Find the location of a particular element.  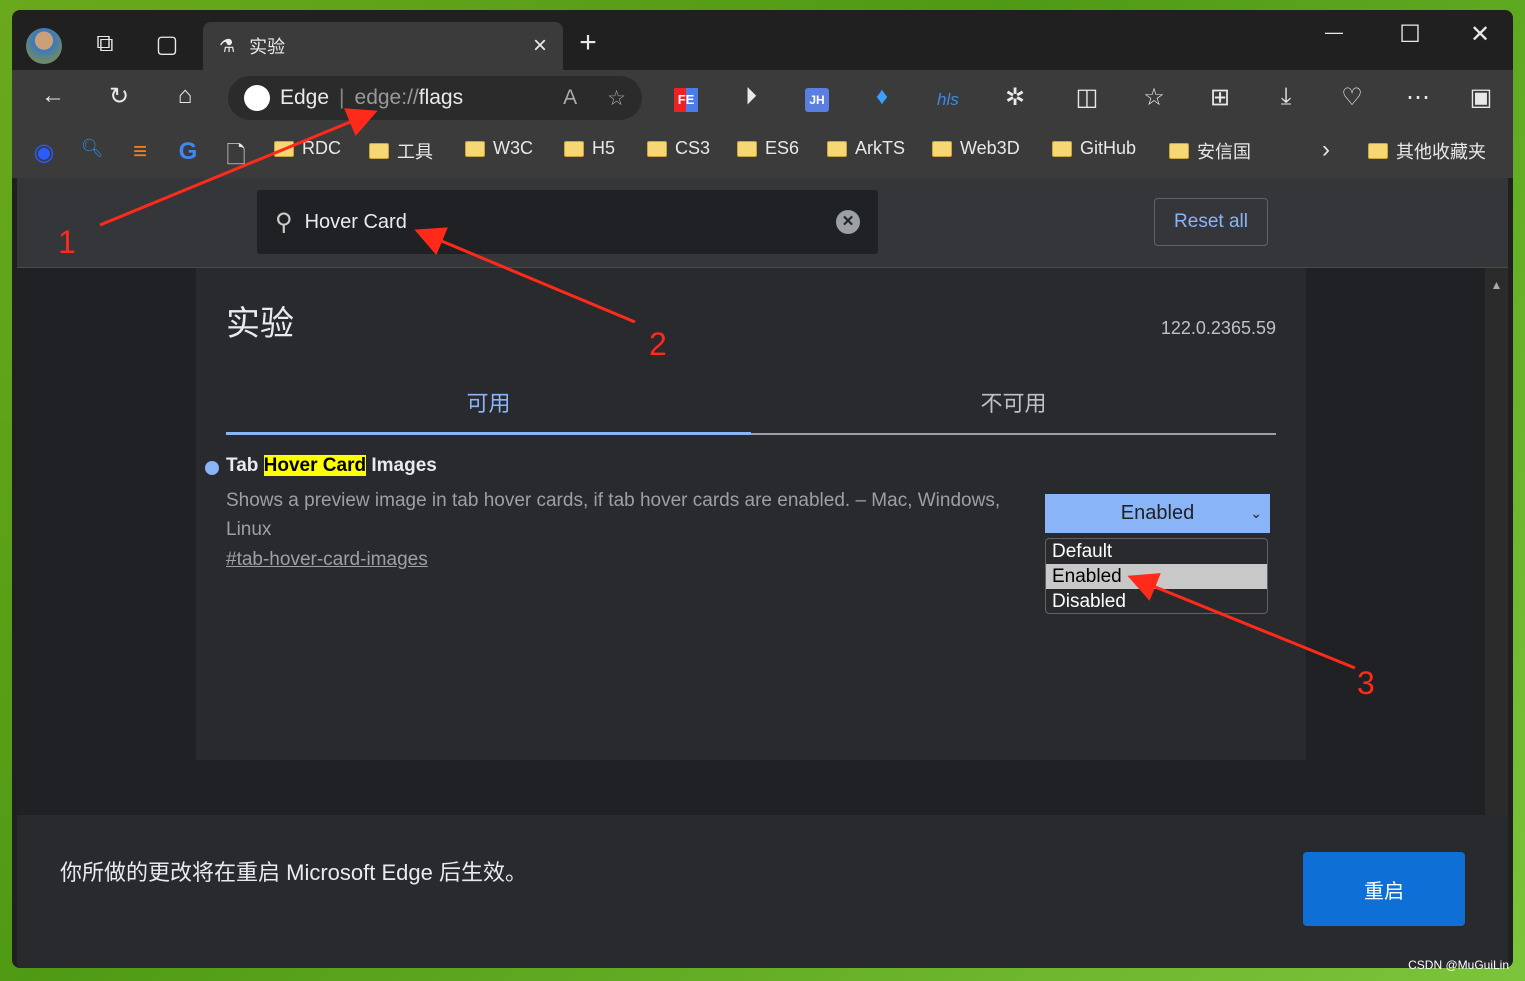

annotation-number-2: 2 is located at coordinates (658, 344).